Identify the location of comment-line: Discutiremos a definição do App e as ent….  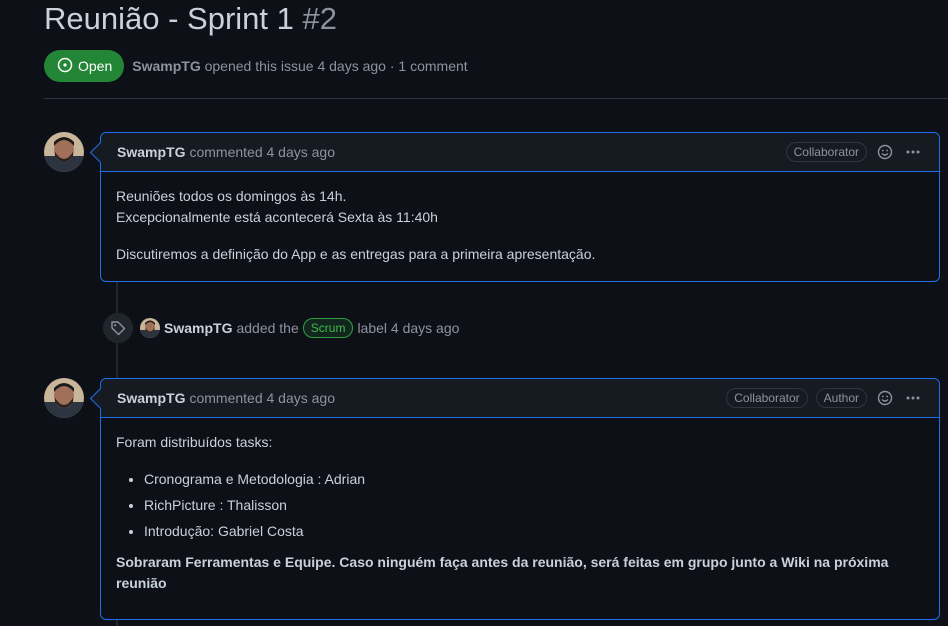
(356, 254).